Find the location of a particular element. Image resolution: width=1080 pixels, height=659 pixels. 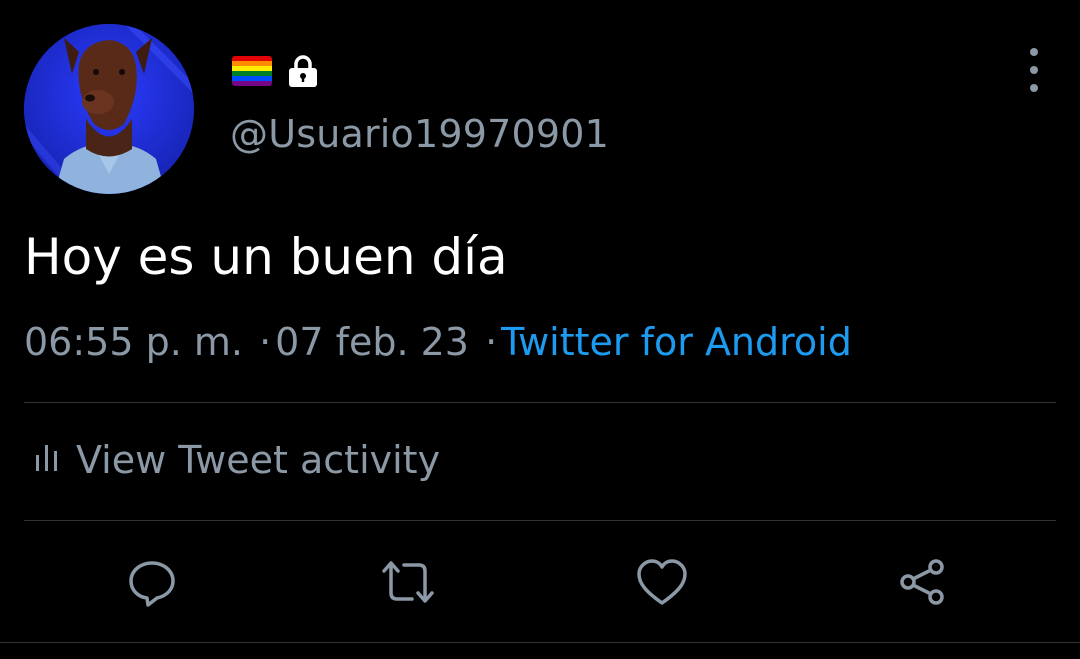

view-tweet-activity-button: View Tweet activity is located at coordinates (237, 460).